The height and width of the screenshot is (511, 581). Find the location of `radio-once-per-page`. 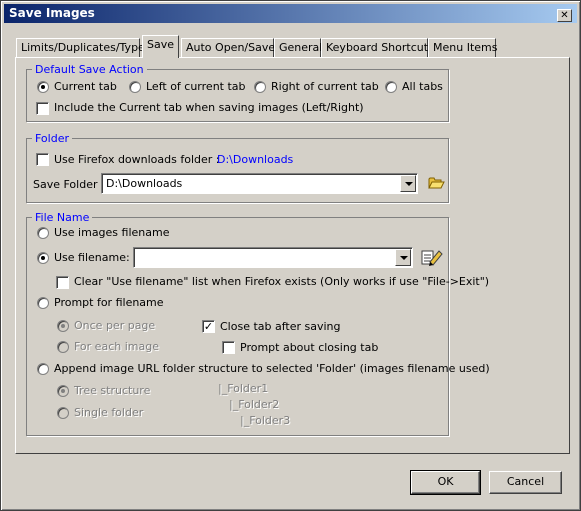

radio-once-per-page is located at coordinates (63, 326).